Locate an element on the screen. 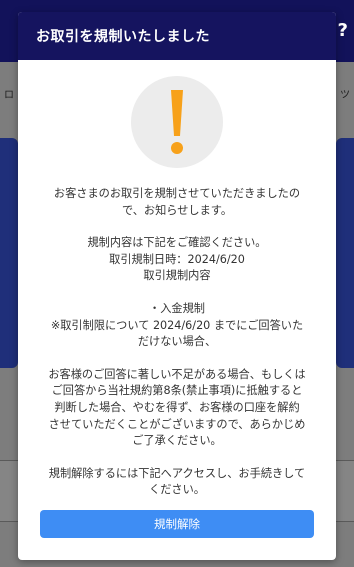  message-line: ・入金規制 is located at coordinates (177, 308).